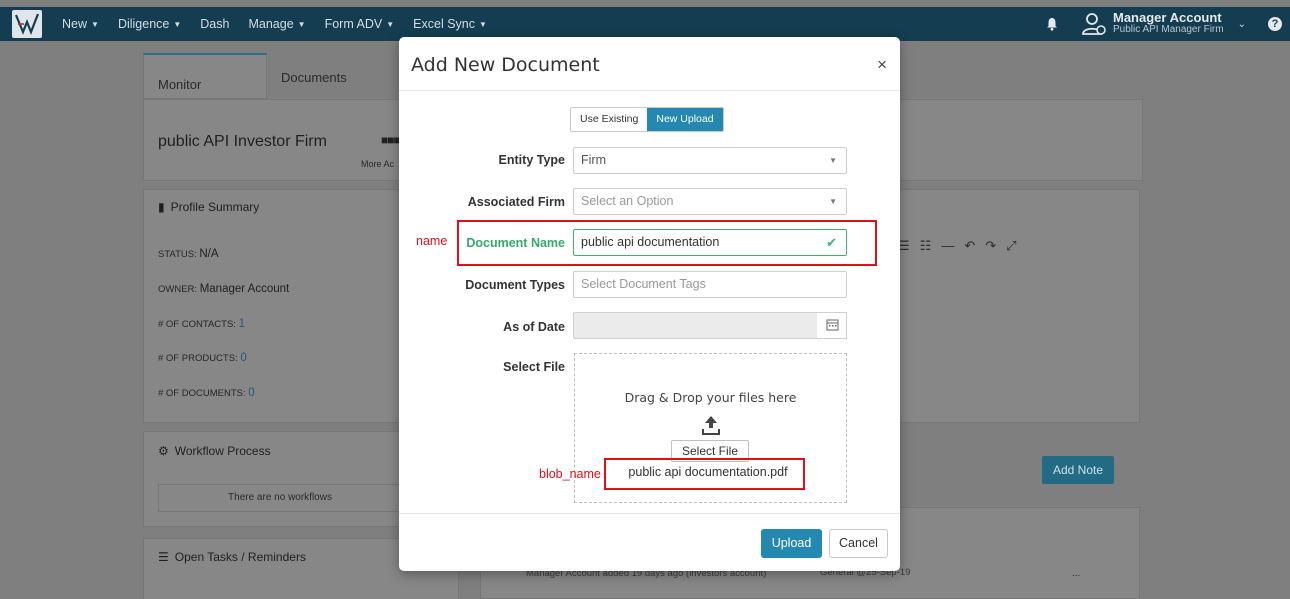 The image size is (1290, 599). What do you see at coordinates (534, 367) in the screenshot?
I see `select-file-label: Select File` at bounding box center [534, 367].